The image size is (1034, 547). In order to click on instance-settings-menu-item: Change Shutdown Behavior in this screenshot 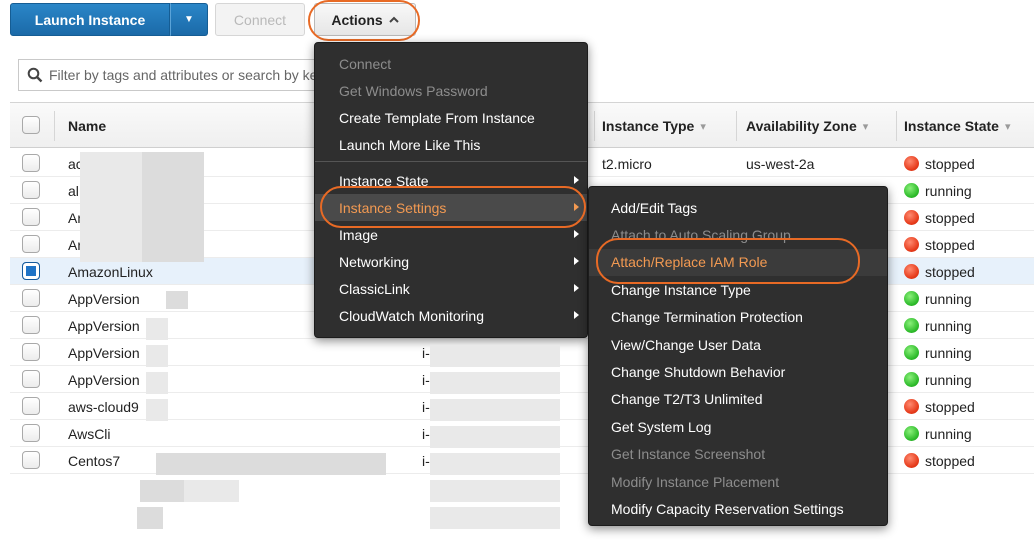, I will do `click(738, 371)`.